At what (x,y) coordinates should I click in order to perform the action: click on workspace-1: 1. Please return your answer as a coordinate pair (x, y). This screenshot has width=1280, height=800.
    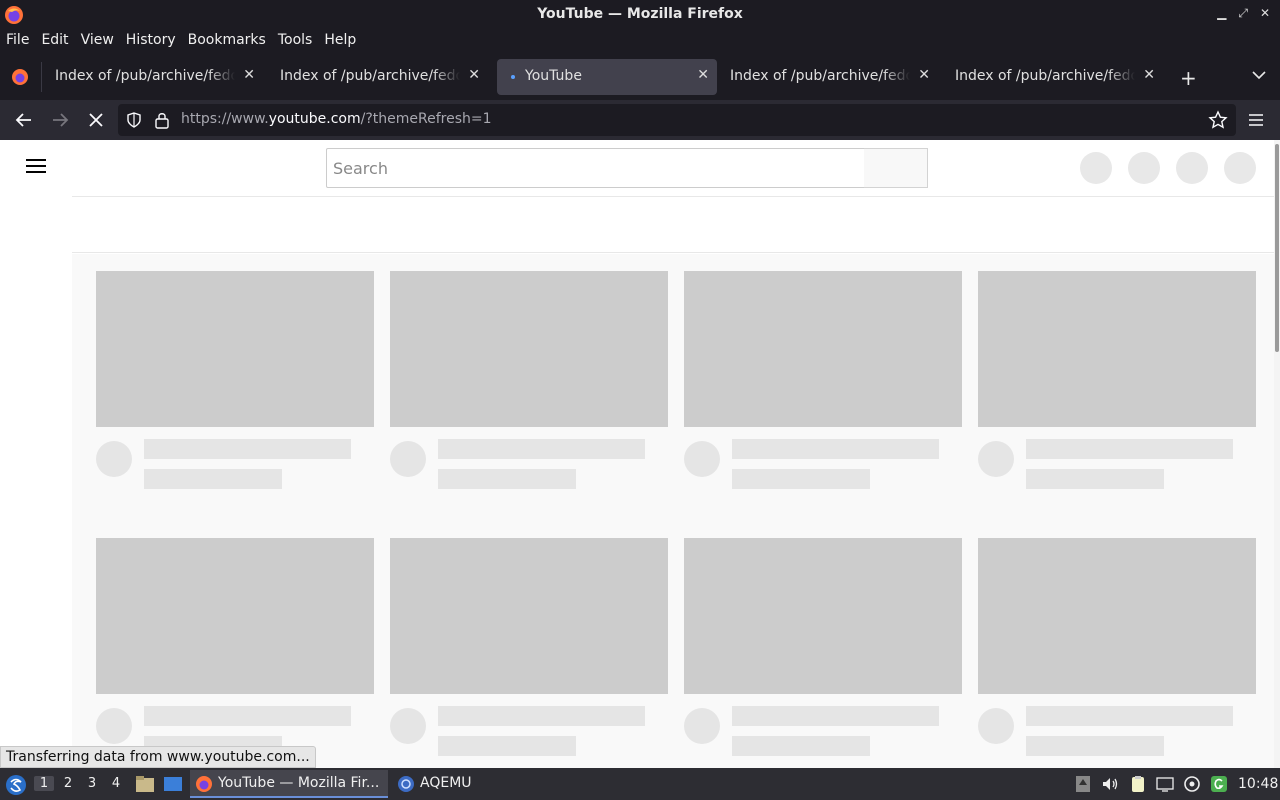
    Looking at the image, I should click on (44, 783).